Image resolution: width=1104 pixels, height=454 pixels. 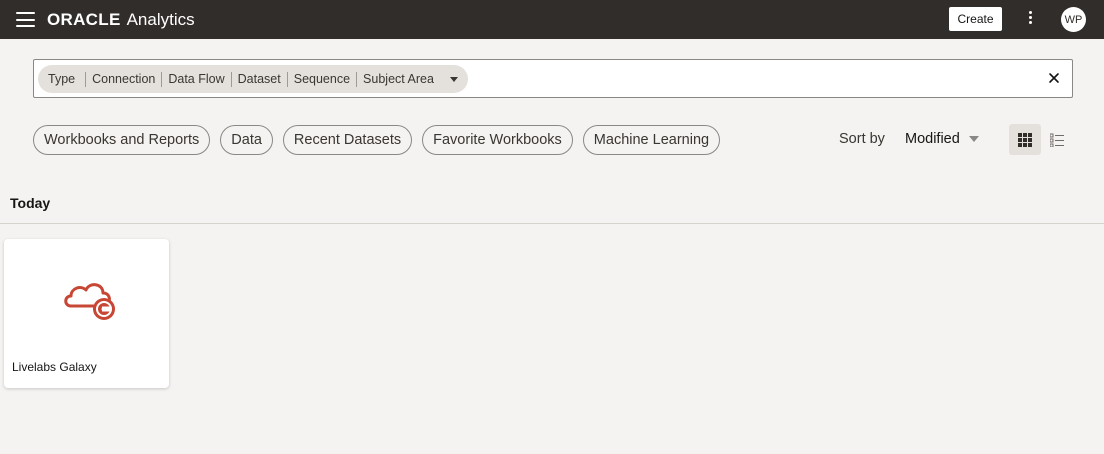 What do you see at coordinates (398, 79) in the screenshot?
I see `filter-option-subject-area: Subject Area` at bounding box center [398, 79].